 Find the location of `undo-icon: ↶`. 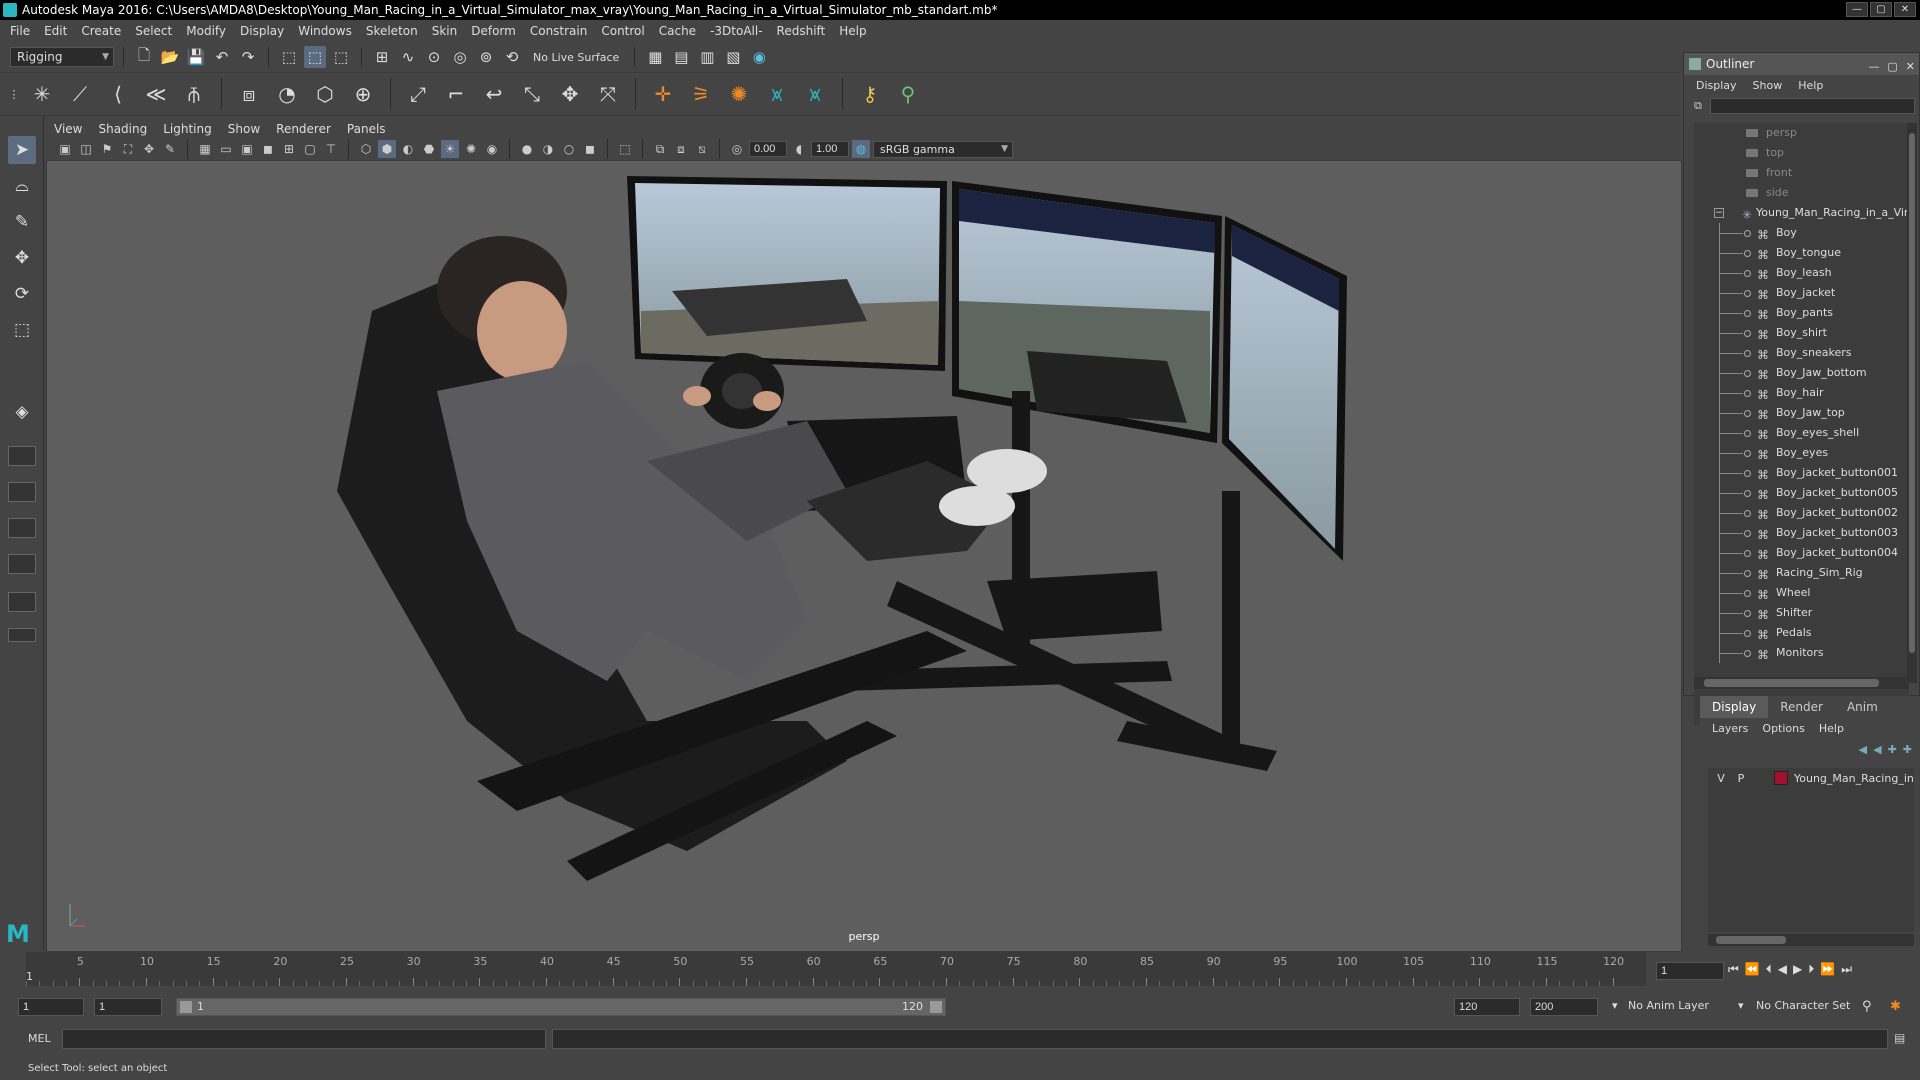

undo-icon: ↶ is located at coordinates (222, 57).